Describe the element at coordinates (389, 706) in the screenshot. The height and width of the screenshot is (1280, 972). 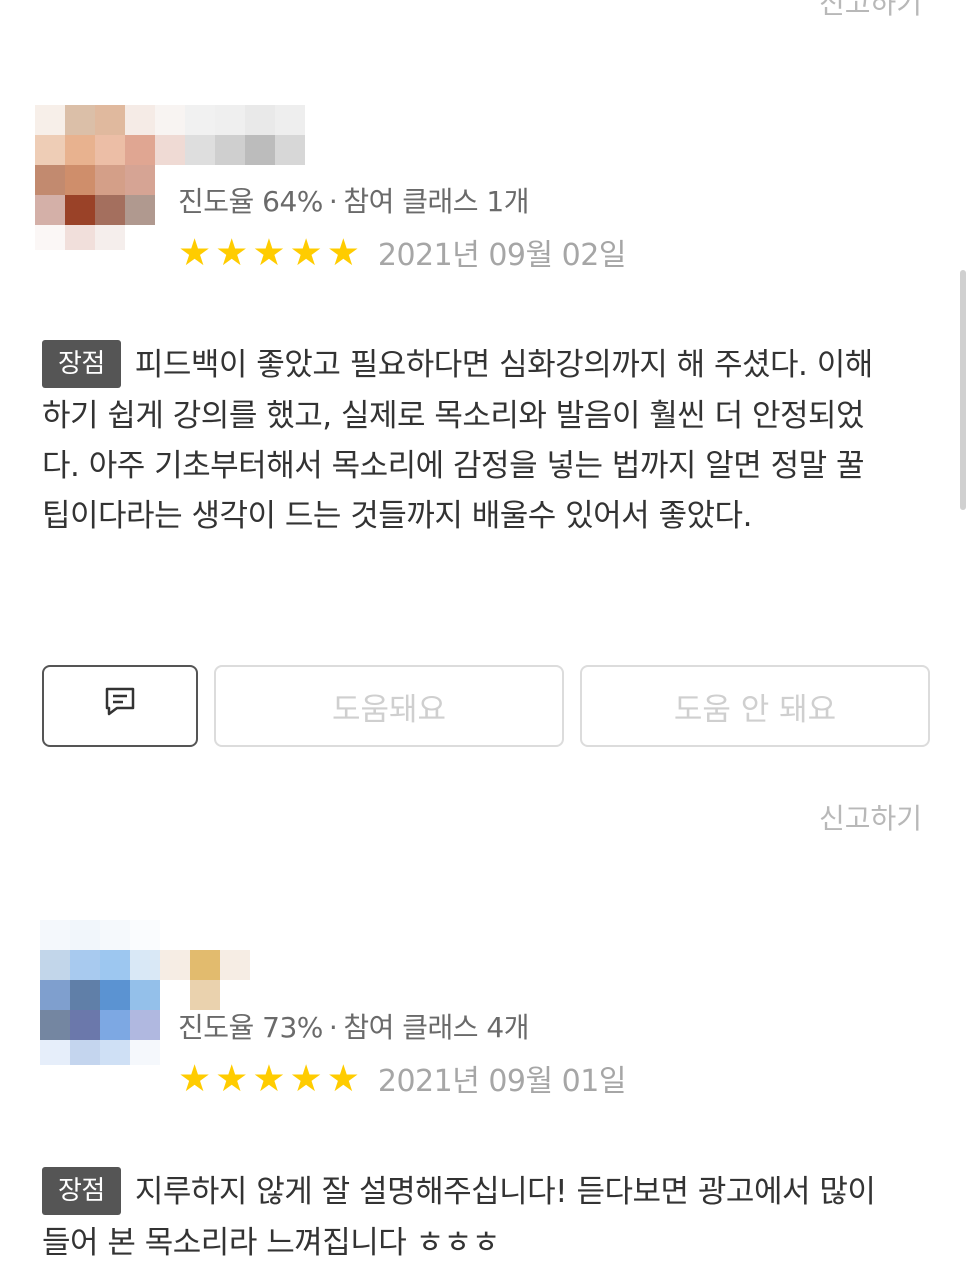
I see `helpful-button: 도움돼요` at that location.